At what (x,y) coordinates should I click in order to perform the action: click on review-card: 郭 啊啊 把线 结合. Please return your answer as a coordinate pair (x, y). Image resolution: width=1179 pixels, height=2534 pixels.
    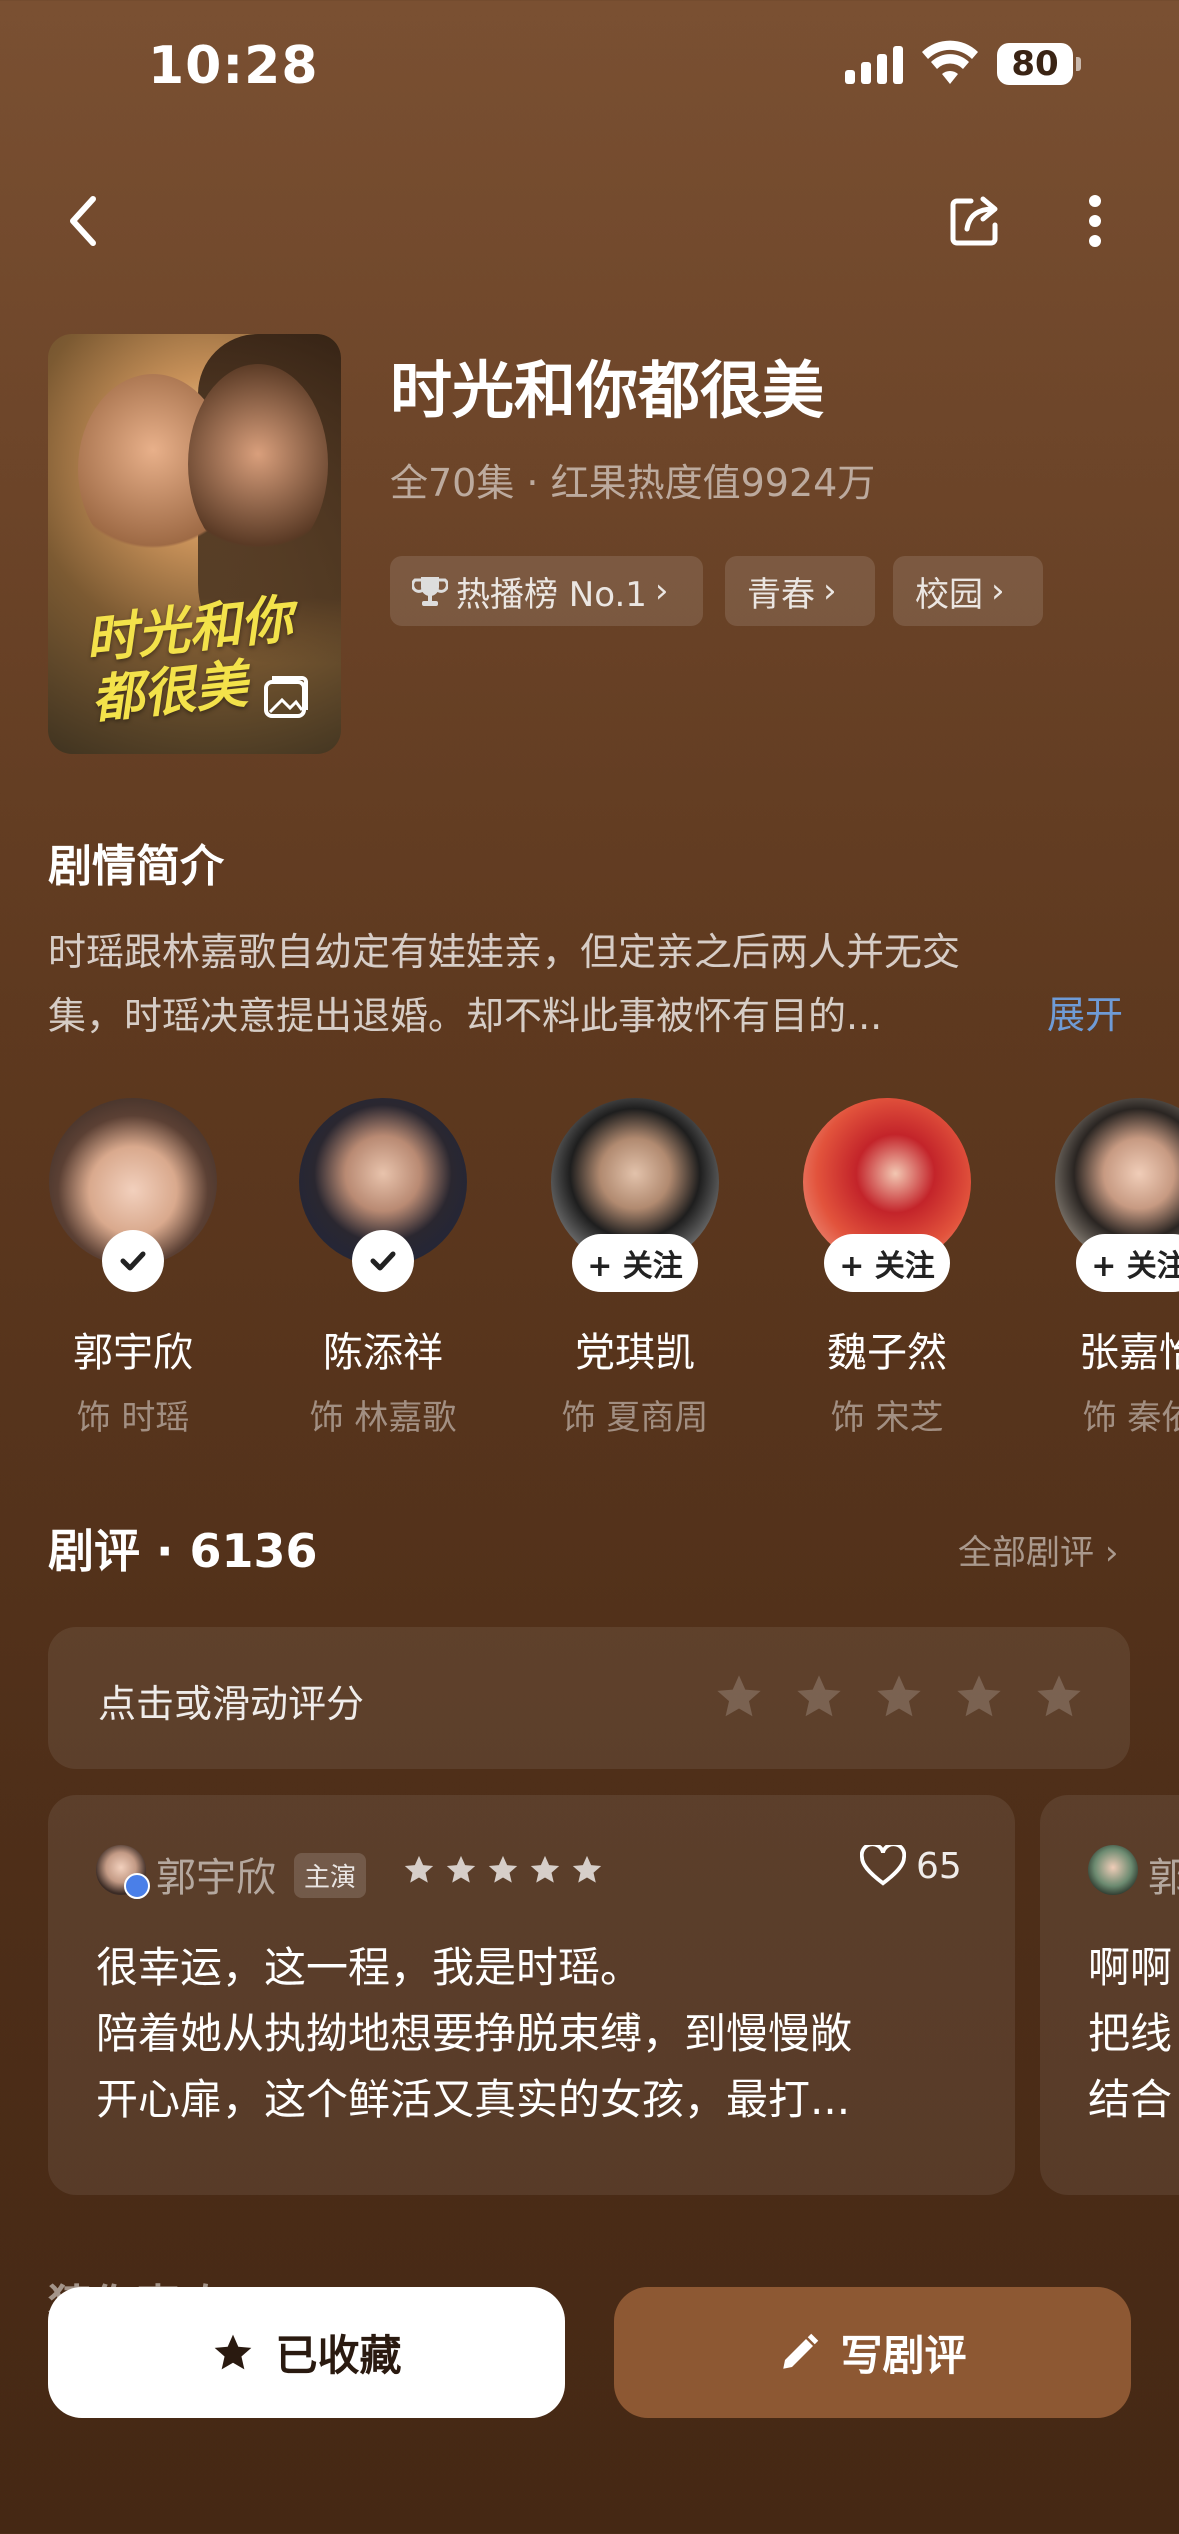
    Looking at the image, I should click on (1109, 1995).